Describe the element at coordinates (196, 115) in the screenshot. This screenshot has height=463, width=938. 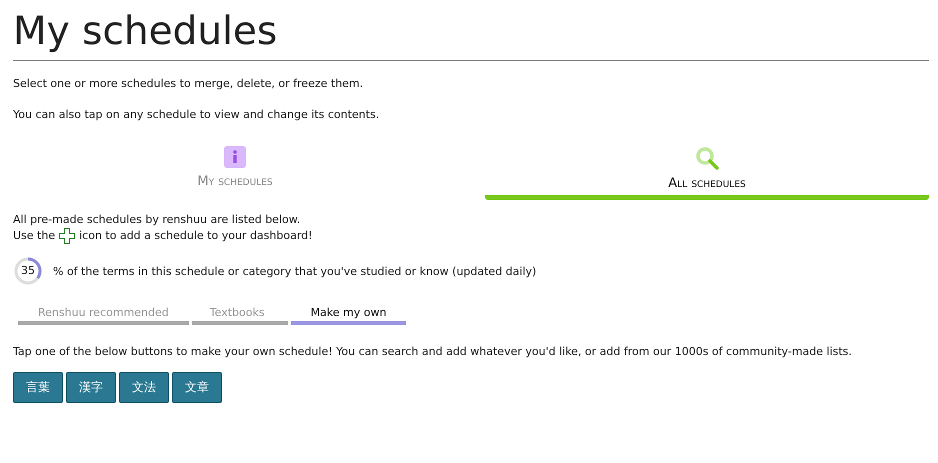
I see `intro-text: You can also tap on any schedule to view and change its contents.` at that location.